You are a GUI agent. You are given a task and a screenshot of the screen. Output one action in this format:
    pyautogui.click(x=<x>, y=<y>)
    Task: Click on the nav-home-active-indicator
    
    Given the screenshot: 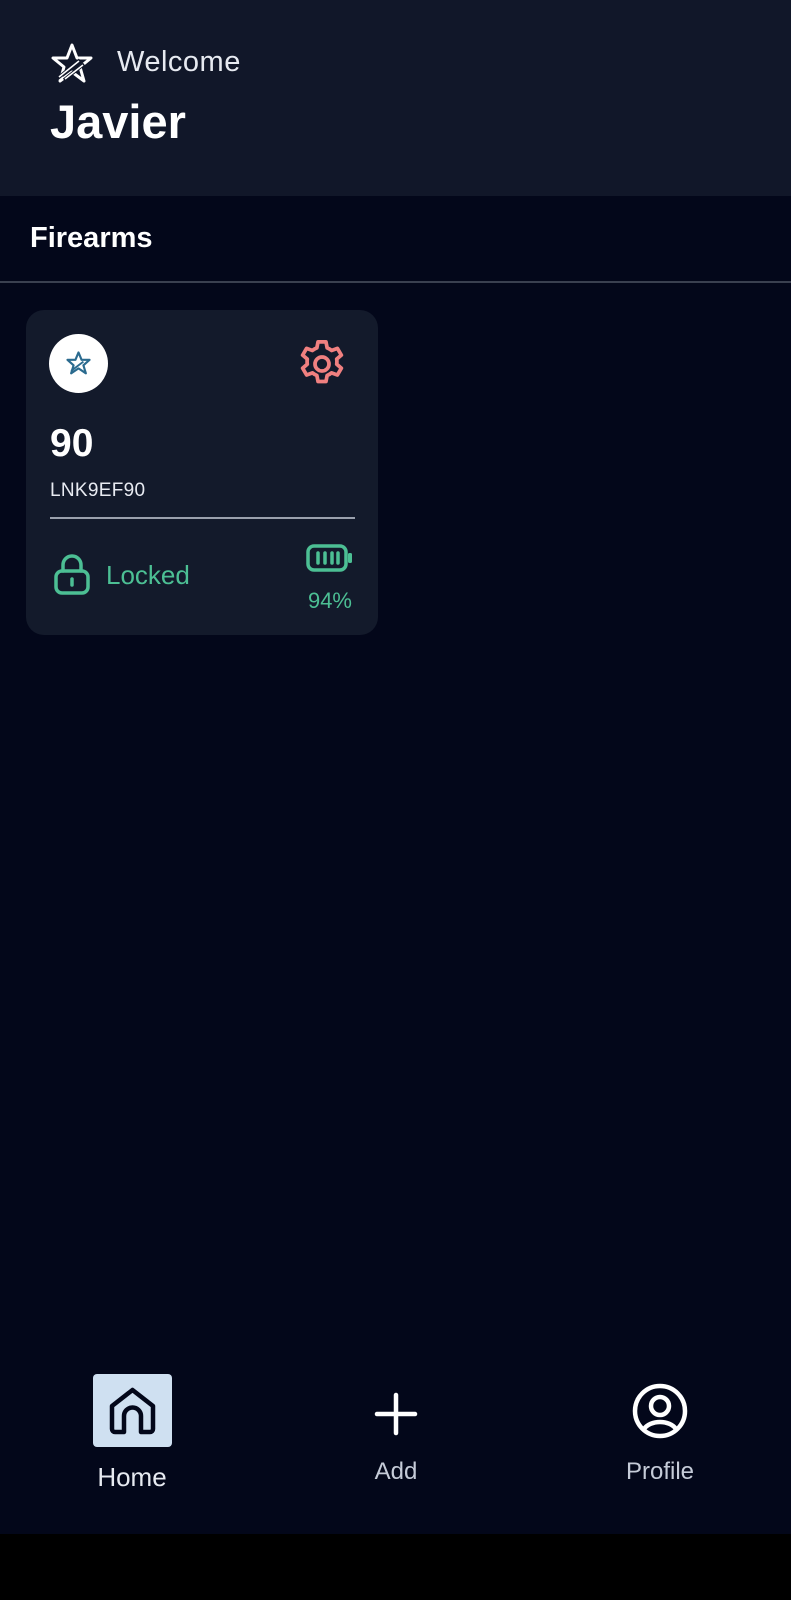 What is the action you would take?
    pyautogui.click(x=132, y=1410)
    